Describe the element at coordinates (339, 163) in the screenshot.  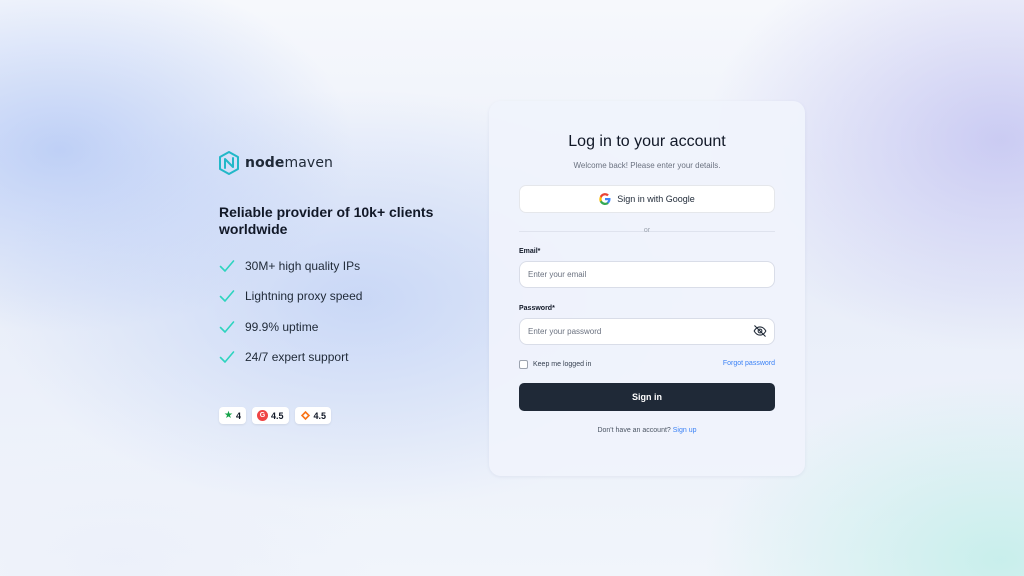
I see `brand-logo: nodemaven` at that location.